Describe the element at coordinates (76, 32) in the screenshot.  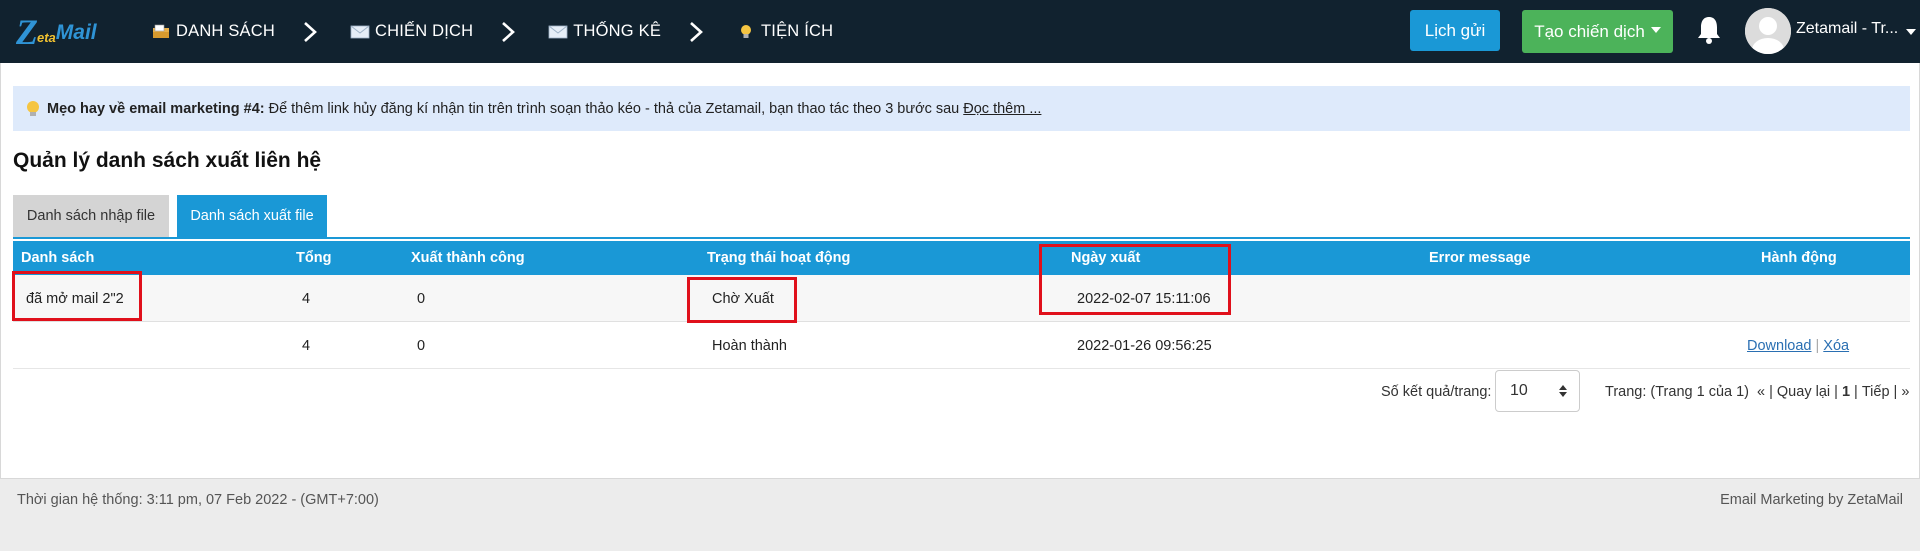
I see `logo-mail: Mail` at that location.